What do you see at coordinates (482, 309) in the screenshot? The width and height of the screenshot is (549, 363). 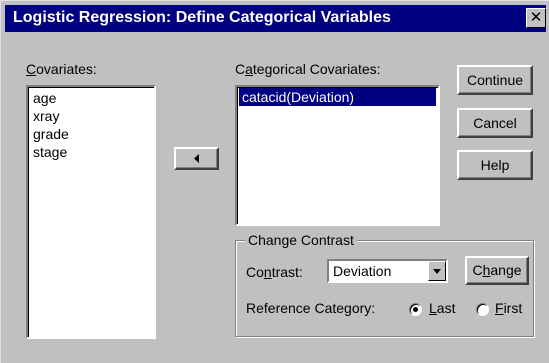 I see `reference-first-radio` at bounding box center [482, 309].